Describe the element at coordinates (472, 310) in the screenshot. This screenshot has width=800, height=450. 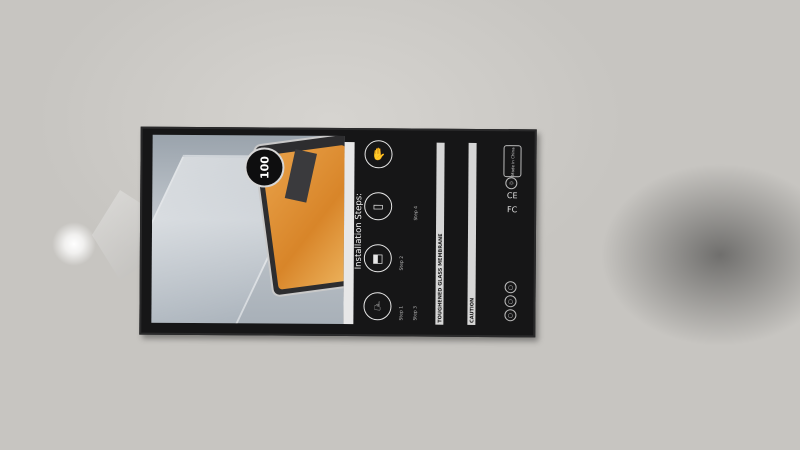
I see `caution-label: CAUTION` at that location.